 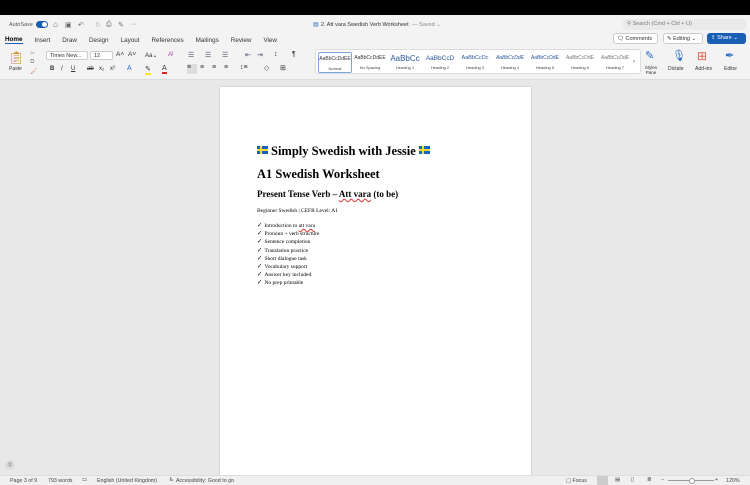 What do you see at coordinates (288, 275) in the screenshot?
I see `list-item-text: Answer key included` at bounding box center [288, 275].